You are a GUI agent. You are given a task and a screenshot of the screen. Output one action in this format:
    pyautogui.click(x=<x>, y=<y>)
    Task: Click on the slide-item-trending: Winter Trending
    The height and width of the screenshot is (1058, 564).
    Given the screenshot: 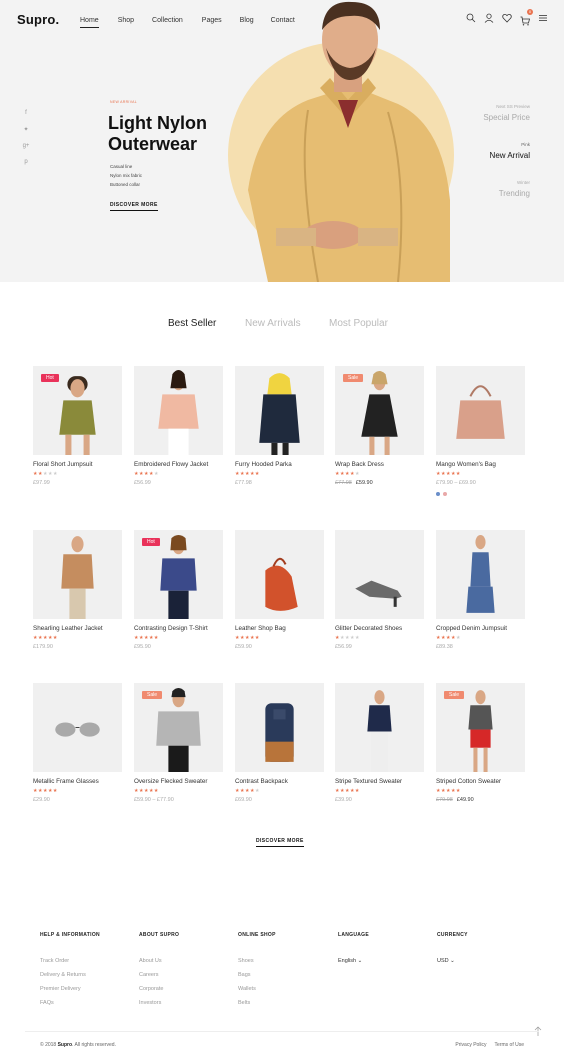 What is the action you would take?
    pyautogui.click(x=506, y=189)
    